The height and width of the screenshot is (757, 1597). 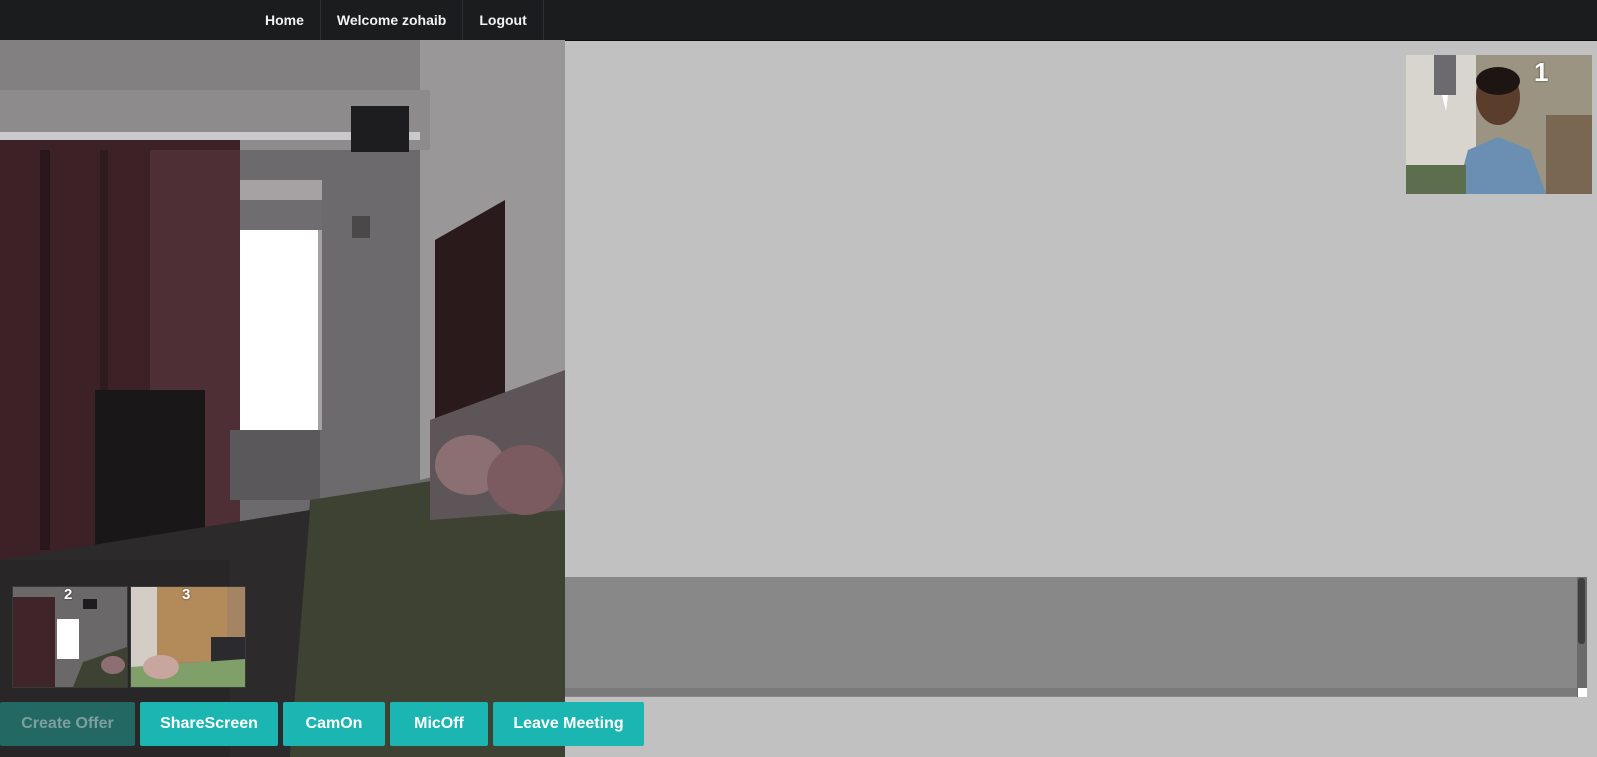 What do you see at coordinates (798, 20) in the screenshot?
I see `top-navbar: Home Welcome zohaib Logout` at bounding box center [798, 20].